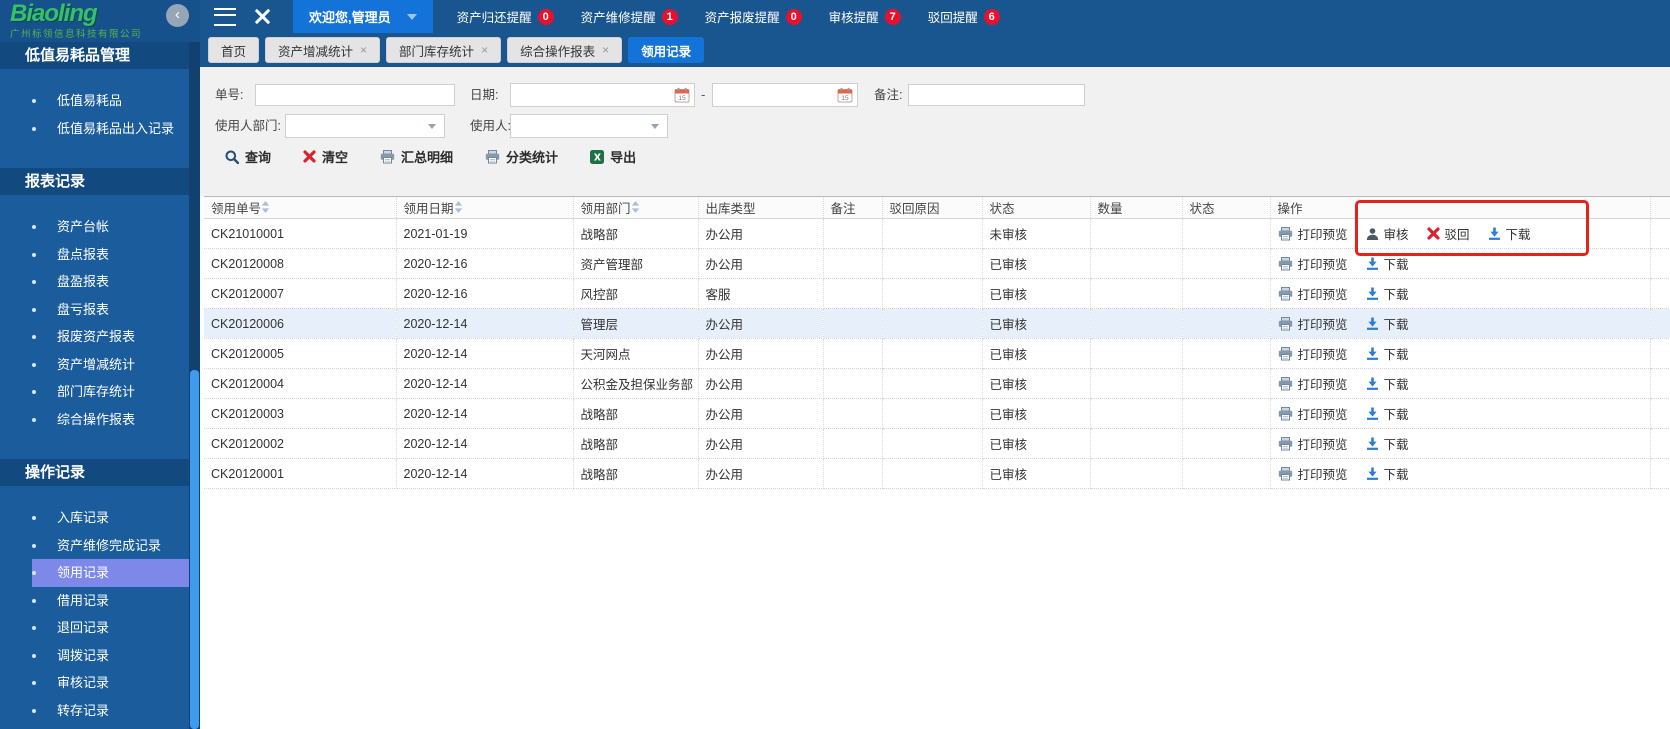 The image size is (1670, 729). I want to click on sidebar-item-2-4: 退回记录, so click(110, 628).